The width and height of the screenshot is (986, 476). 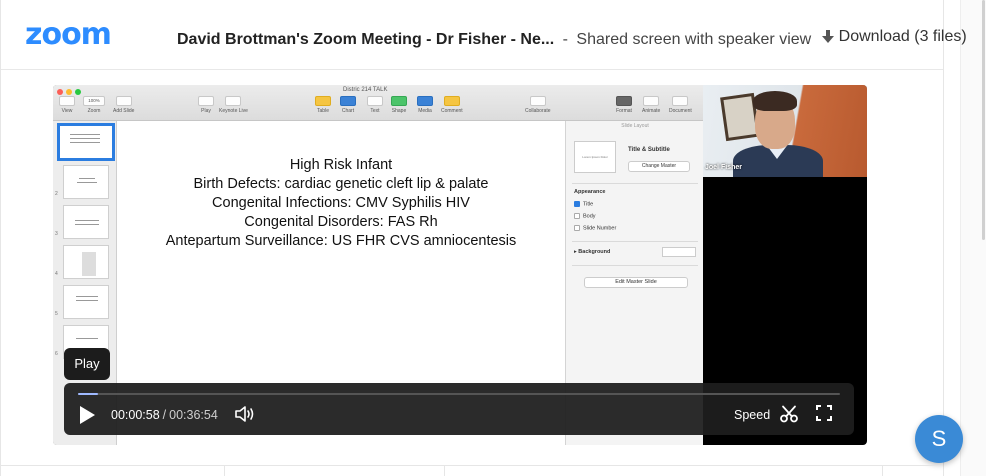 I want to click on play-tooltip: Play, so click(x=87, y=364).